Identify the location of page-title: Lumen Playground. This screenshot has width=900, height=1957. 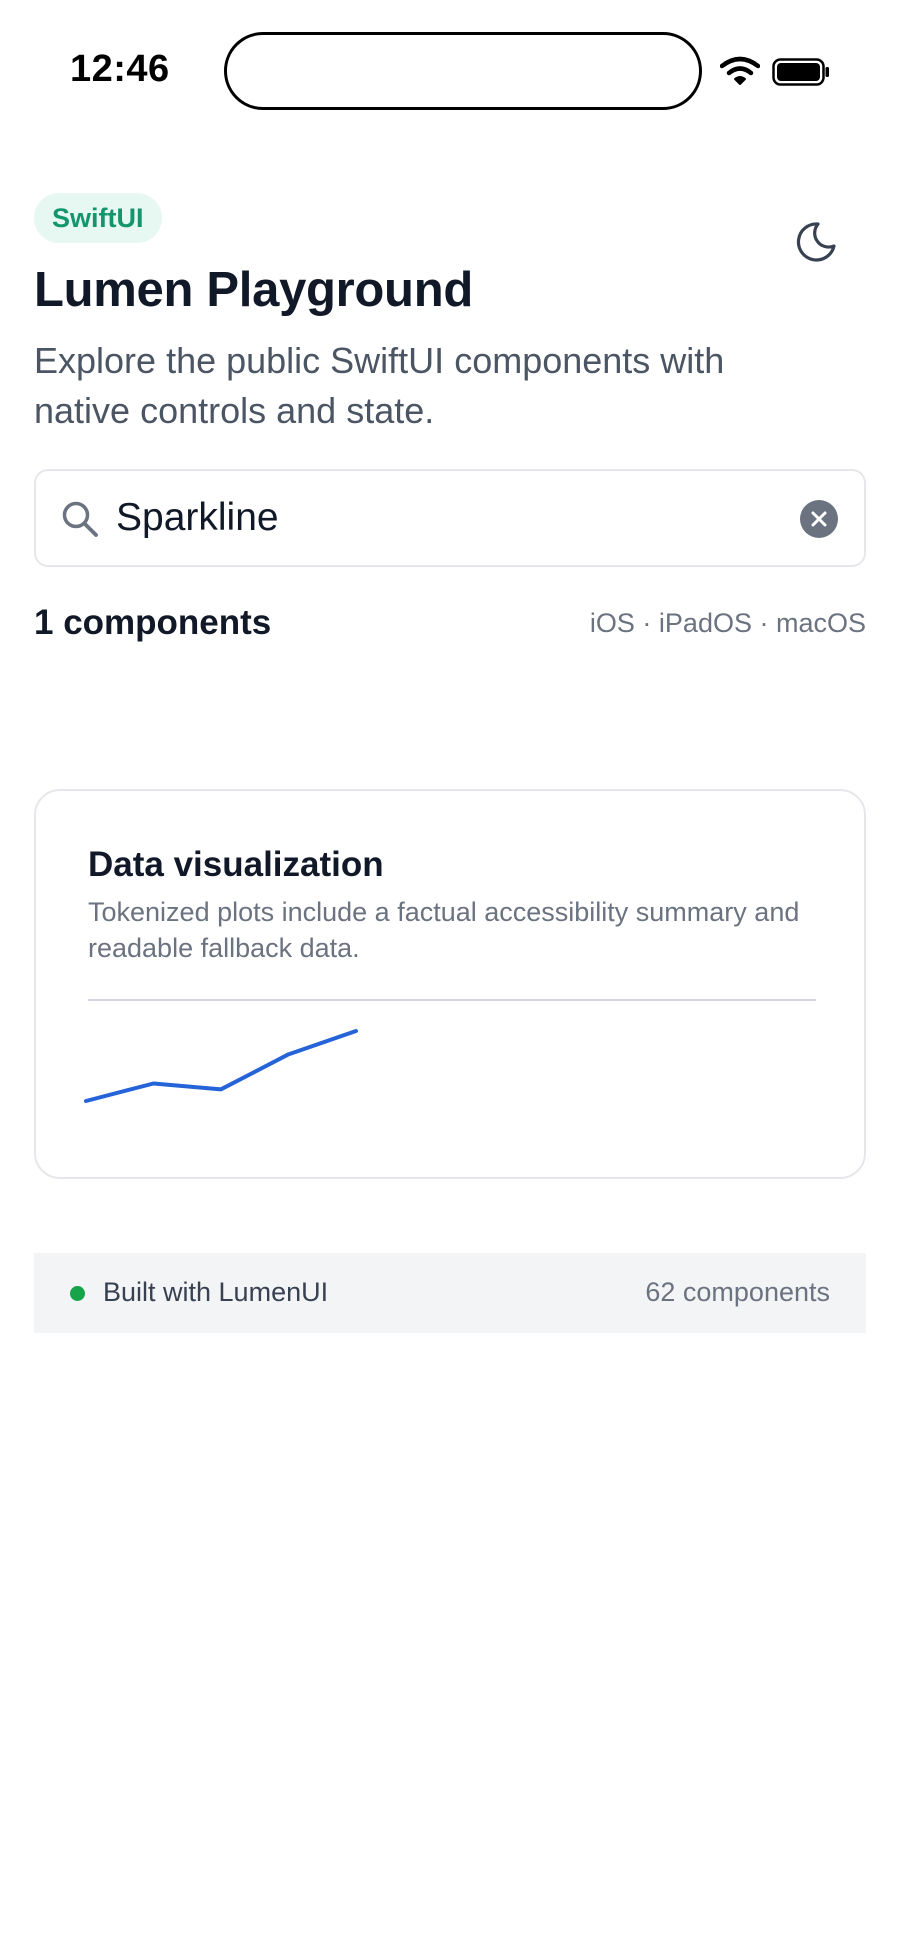
(253, 290).